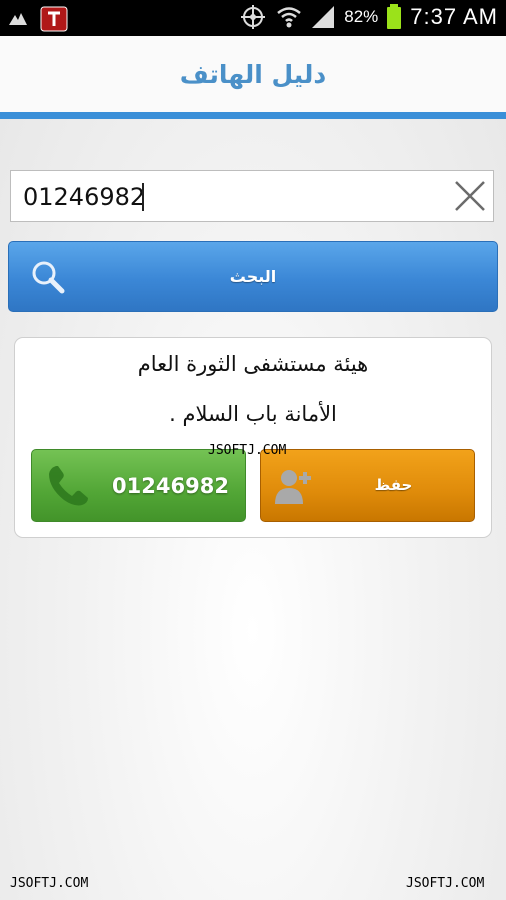 This screenshot has width=506, height=900. Describe the element at coordinates (454, 16) in the screenshot. I see `clock: 7:37 AM` at that location.